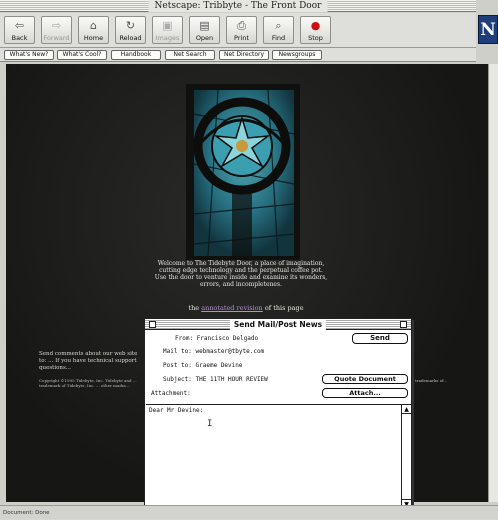 The width and height of the screenshot is (498, 520). What do you see at coordinates (219, 365) in the screenshot?
I see `postto-field: Graeme Devine` at bounding box center [219, 365].